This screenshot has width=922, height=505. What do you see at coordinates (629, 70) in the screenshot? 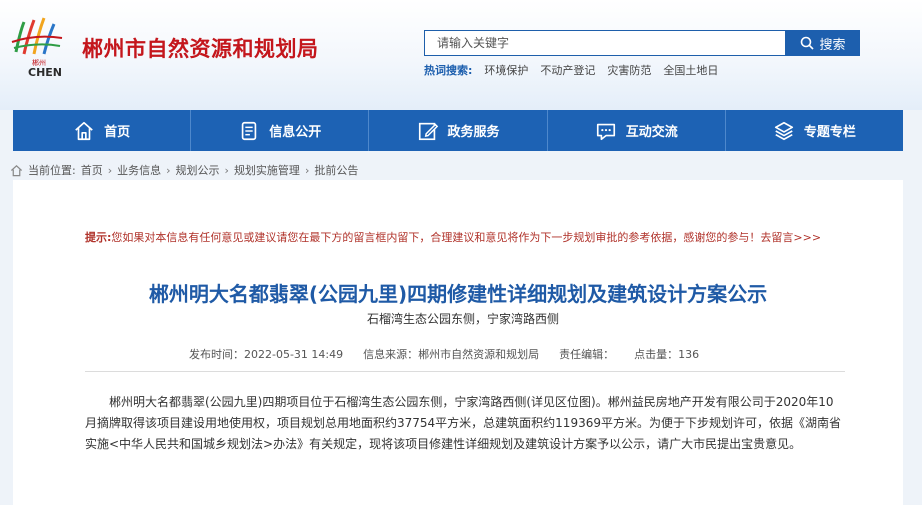
I see `hot-keyword: 灾害防范` at bounding box center [629, 70].